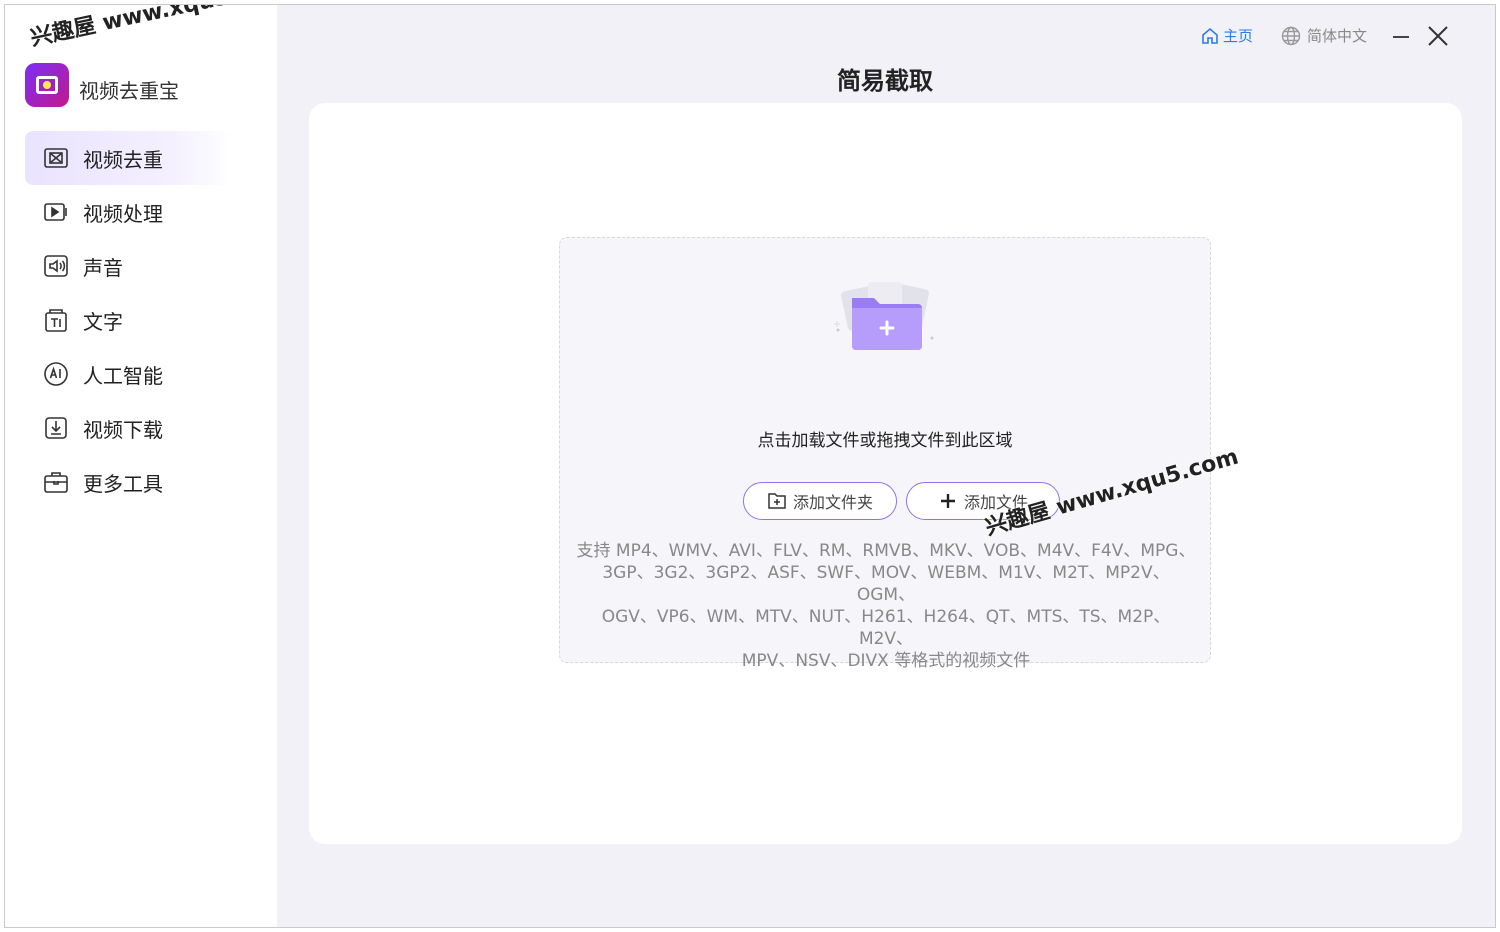 The width and height of the screenshot is (1500, 932). I want to click on add-folder-button: 添加文件夹, so click(820, 501).